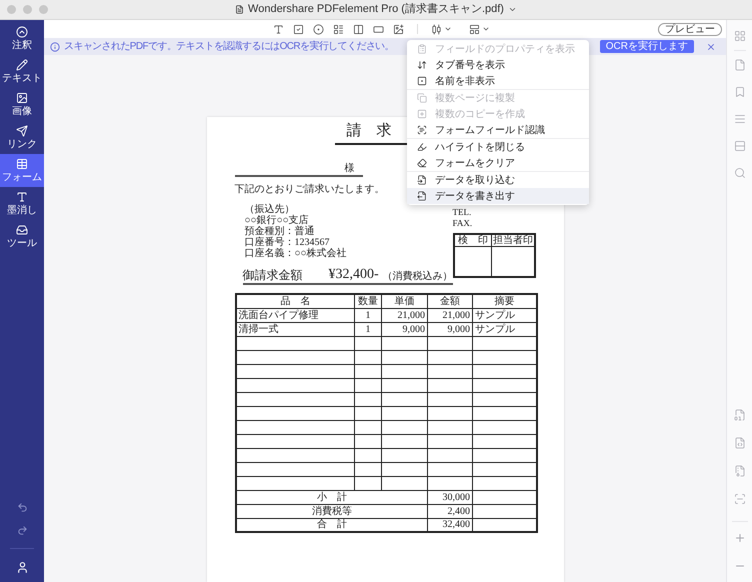  I want to click on layout-tool-button, so click(479, 29).